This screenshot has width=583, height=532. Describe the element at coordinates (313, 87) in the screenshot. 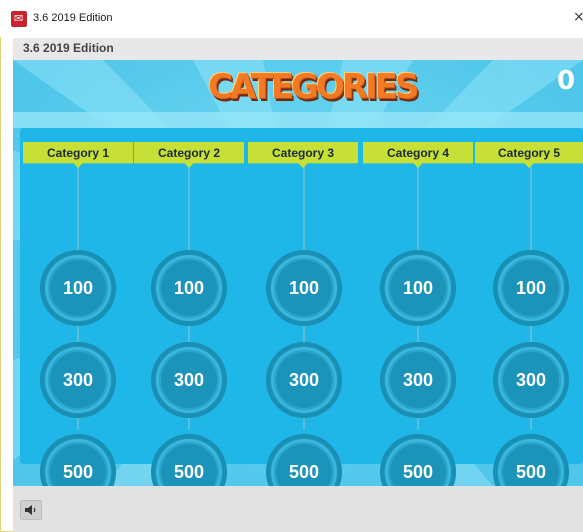

I see `game-logo: CATEGORIES` at that location.